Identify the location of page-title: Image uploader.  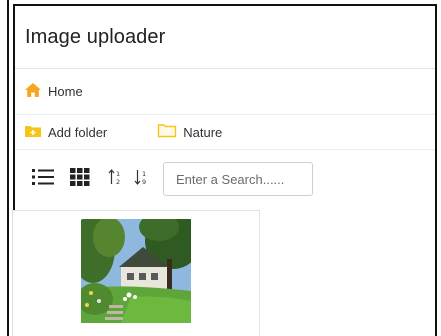
(95, 36).